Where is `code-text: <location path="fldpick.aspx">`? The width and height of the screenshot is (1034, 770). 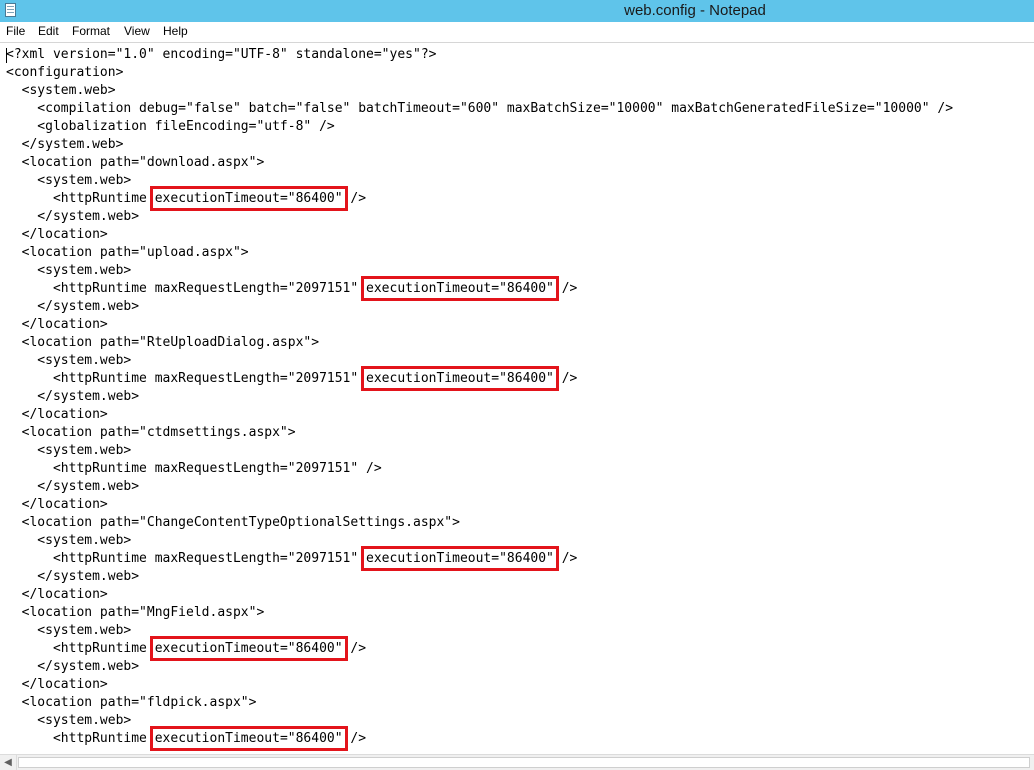 code-text: <location path="fldpick.aspx"> is located at coordinates (131, 702).